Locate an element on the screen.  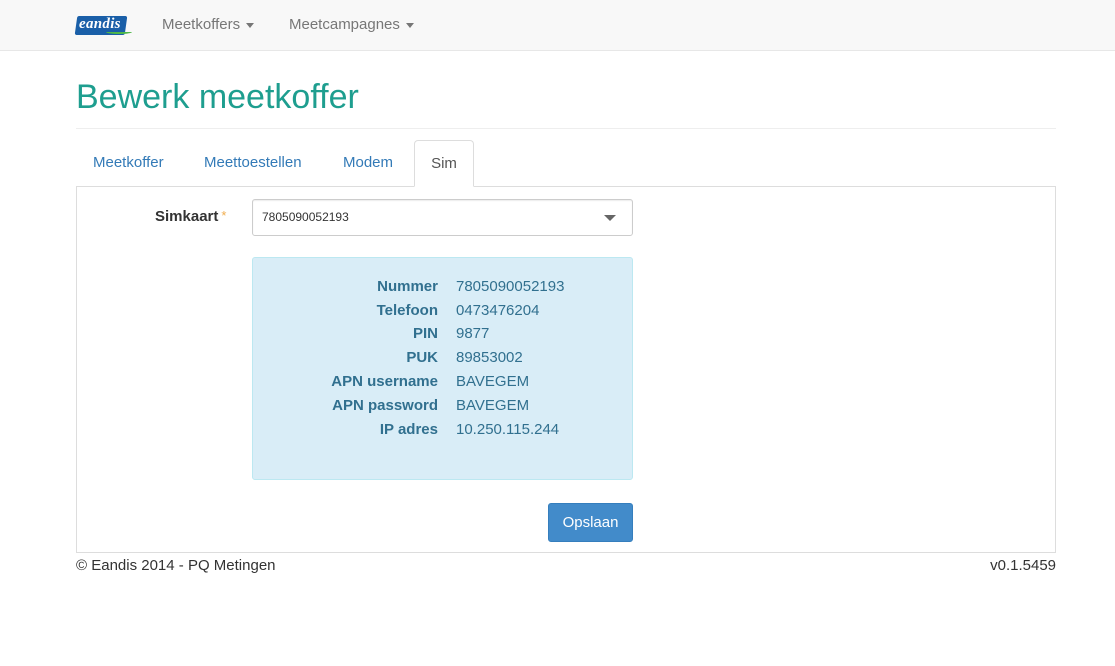
simkaart-selected-value: 7805090052193 is located at coordinates (305, 217).